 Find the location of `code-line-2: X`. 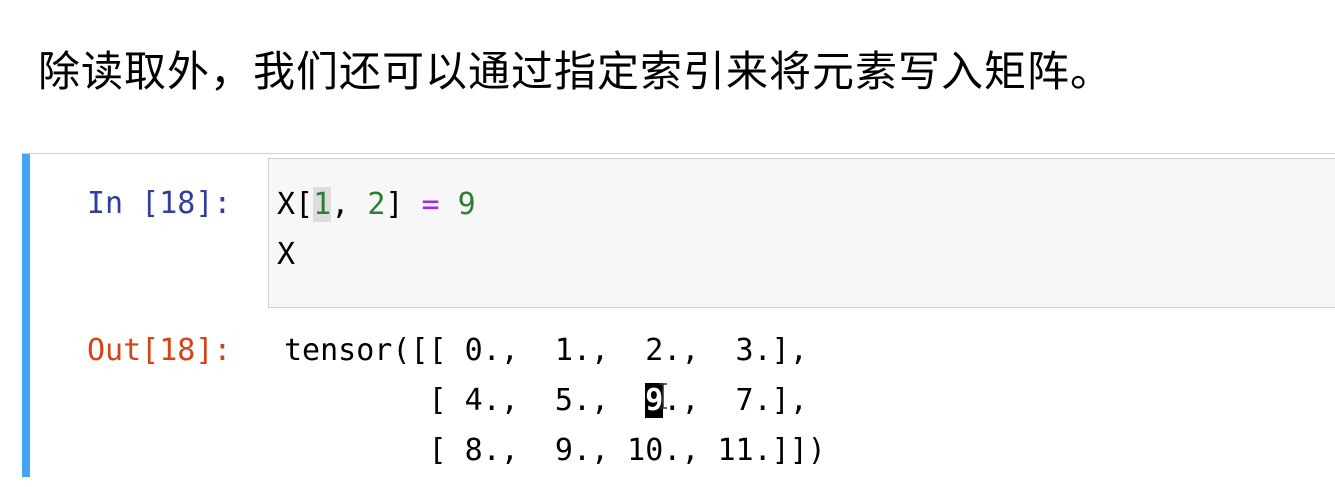

code-line-2: X is located at coordinates (286, 254).